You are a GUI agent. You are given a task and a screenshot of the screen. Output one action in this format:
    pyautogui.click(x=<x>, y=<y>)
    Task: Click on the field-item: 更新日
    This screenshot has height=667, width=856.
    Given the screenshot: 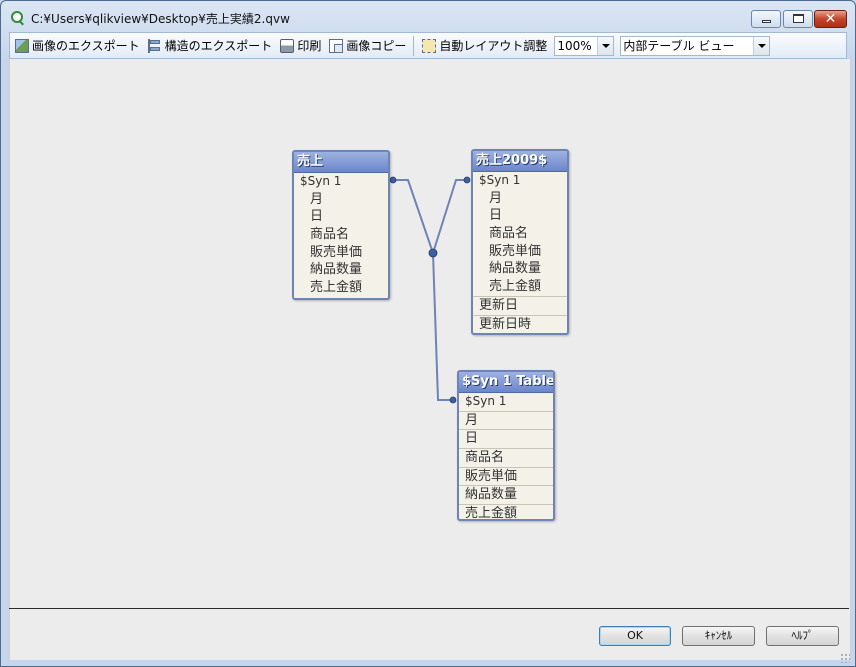 What is the action you would take?
    pyautogui.click(x=520, y=305)
    